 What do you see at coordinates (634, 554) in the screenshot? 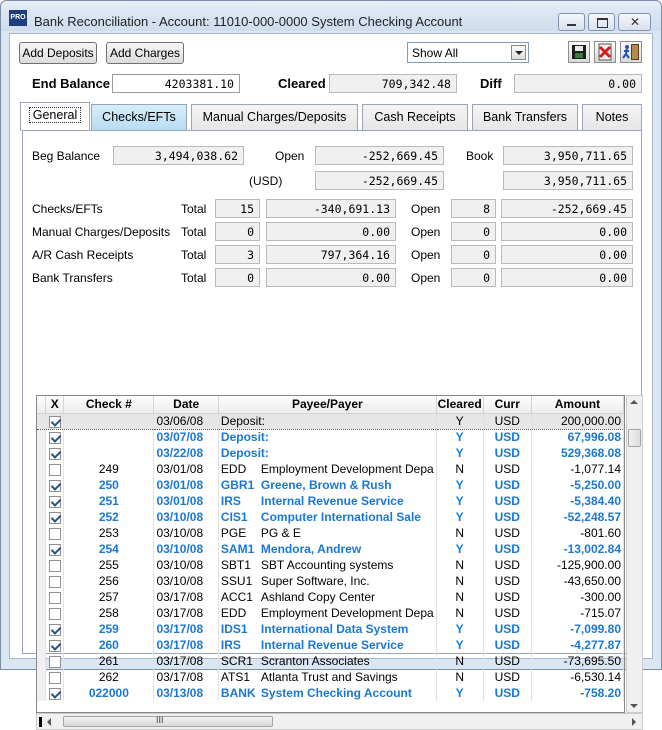
I see `vertical-scrollbar` at bounding box center [634, 554].